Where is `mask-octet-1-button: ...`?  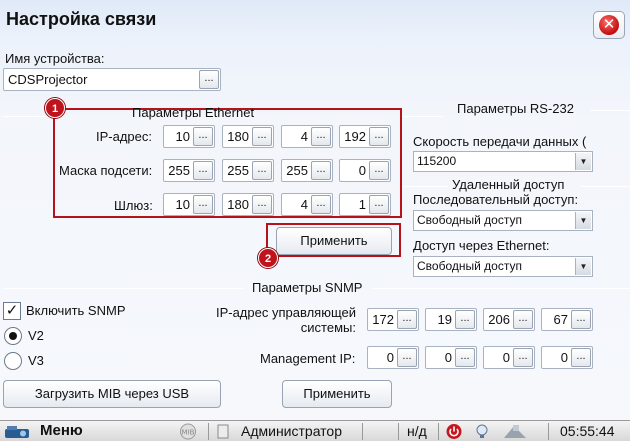
mask-octet-1-button: ... is located at coordinates (203, 170).